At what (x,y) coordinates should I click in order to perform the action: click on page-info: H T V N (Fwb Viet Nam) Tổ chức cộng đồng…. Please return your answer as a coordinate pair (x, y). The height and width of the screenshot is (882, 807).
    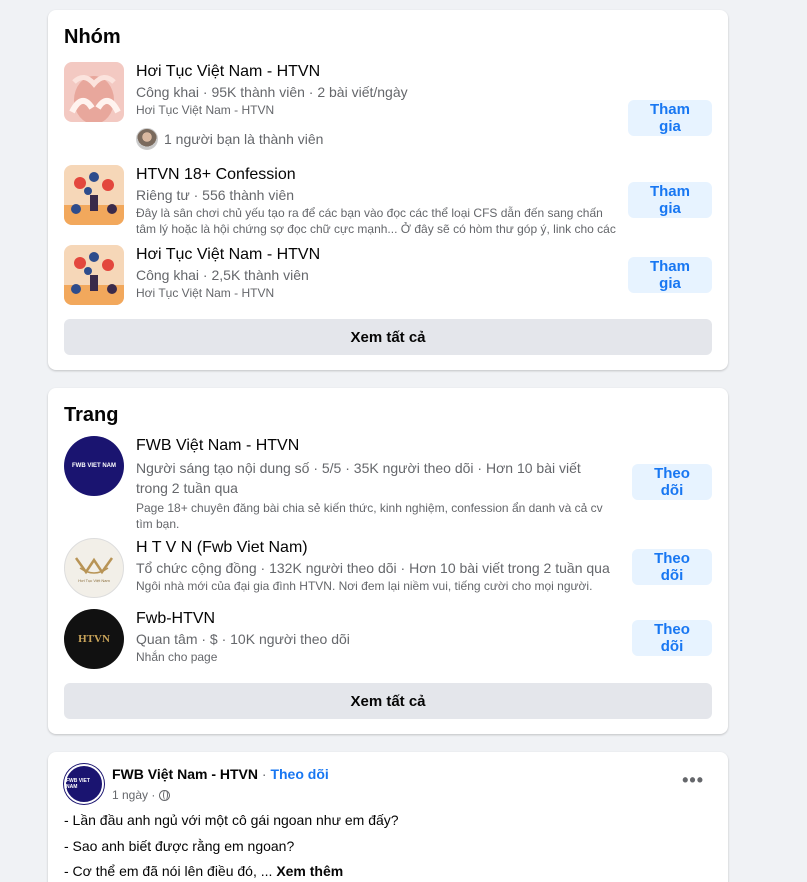
    Looking at the image, I should click on (376, 566).